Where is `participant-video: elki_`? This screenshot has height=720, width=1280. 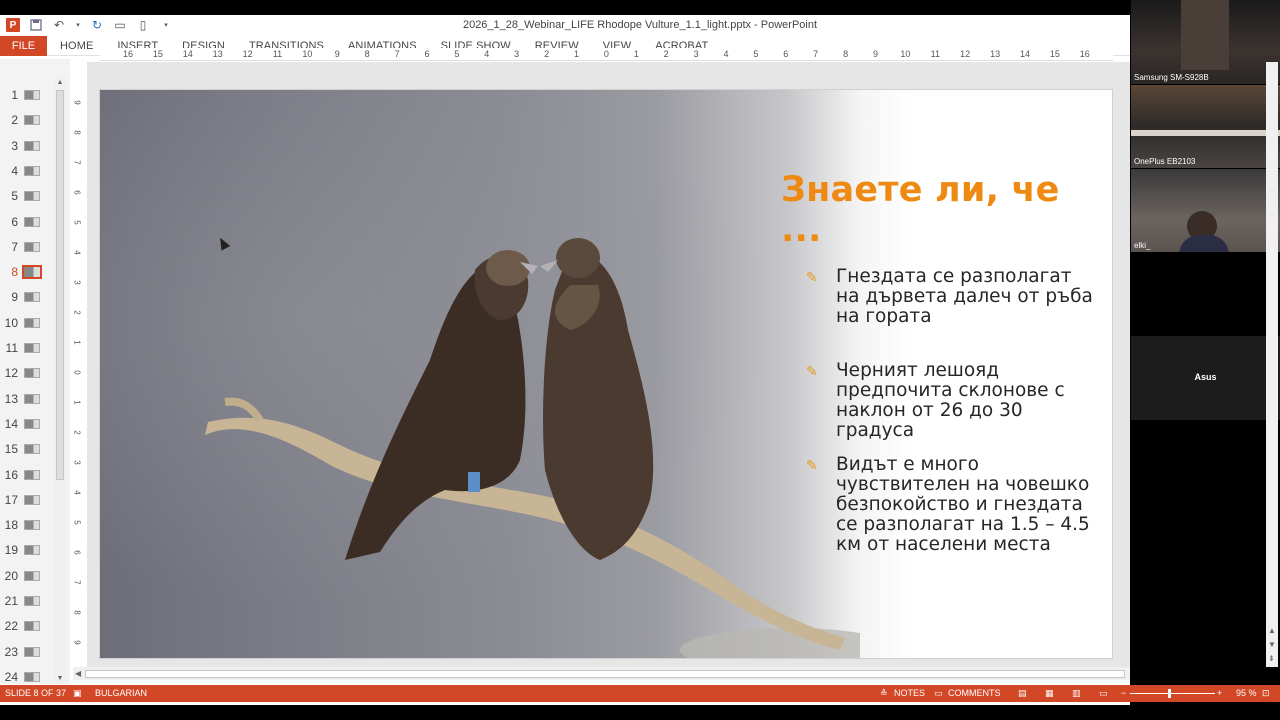
participant-video: elki_ is located at coordinates (1205, 210).